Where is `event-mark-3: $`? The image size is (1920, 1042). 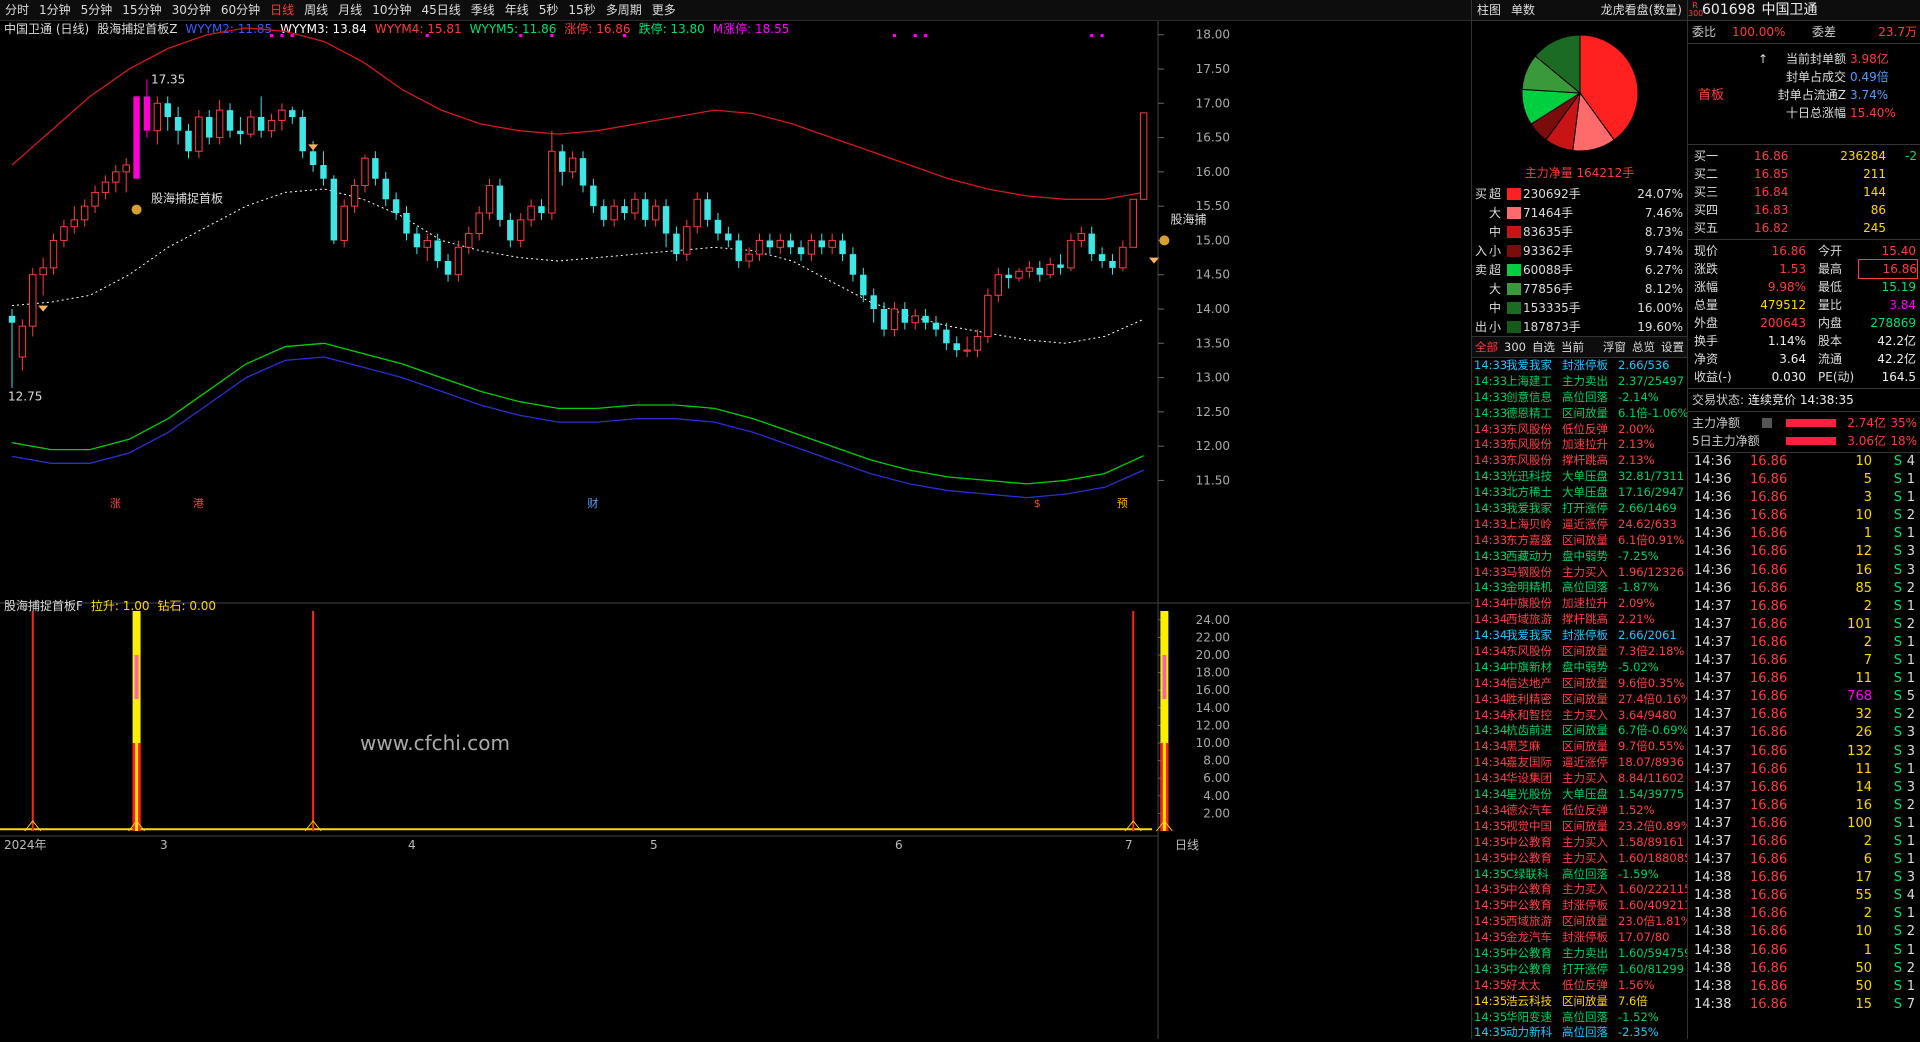
event-mark-3: $ is located at coordinates (1037, 503).